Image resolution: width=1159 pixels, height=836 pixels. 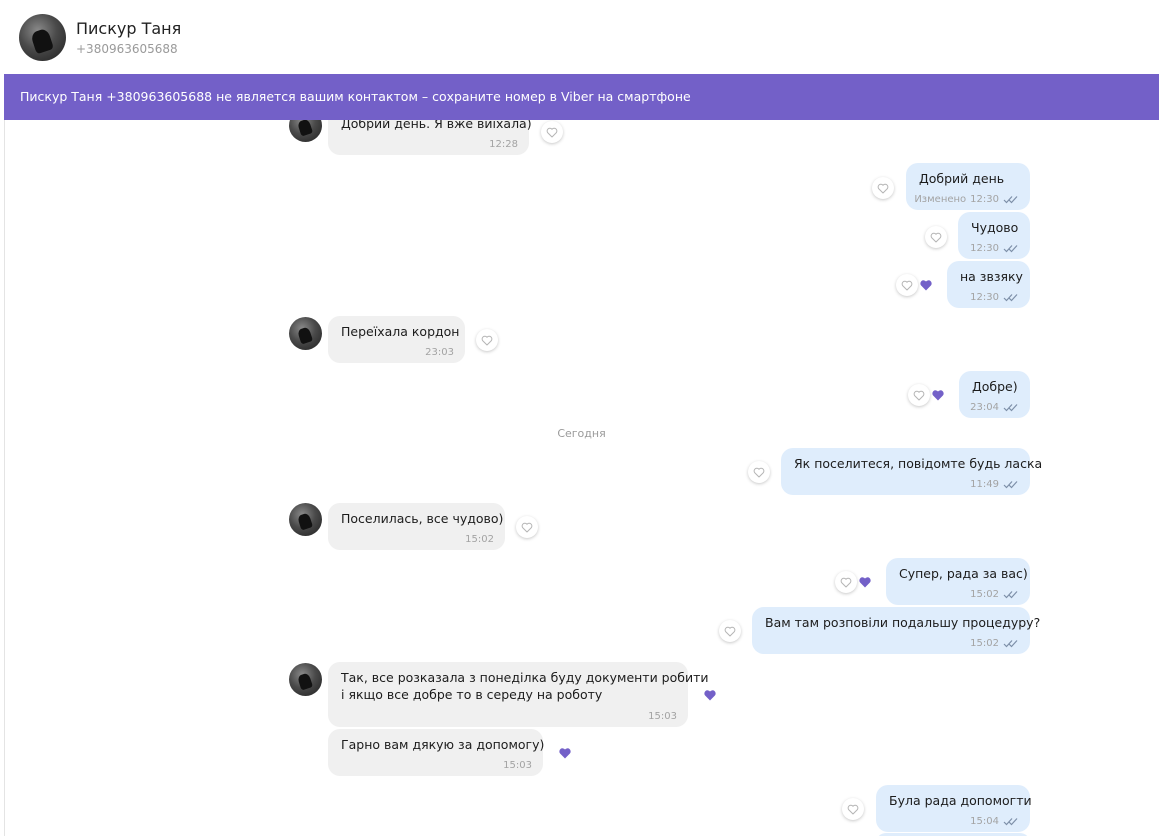 I want to click on date-separator: Сегодня, so click(x=581, y=433).